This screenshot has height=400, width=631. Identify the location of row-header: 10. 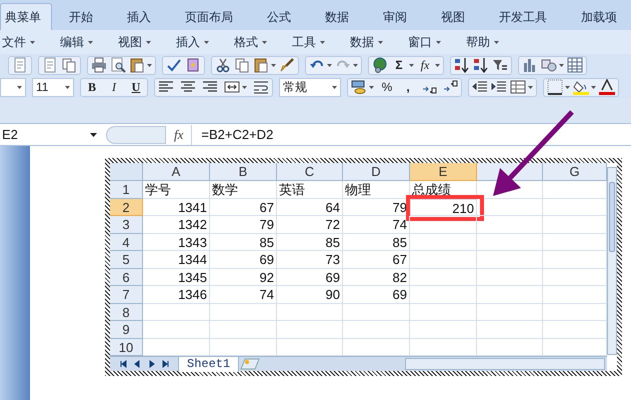
(126, 347).